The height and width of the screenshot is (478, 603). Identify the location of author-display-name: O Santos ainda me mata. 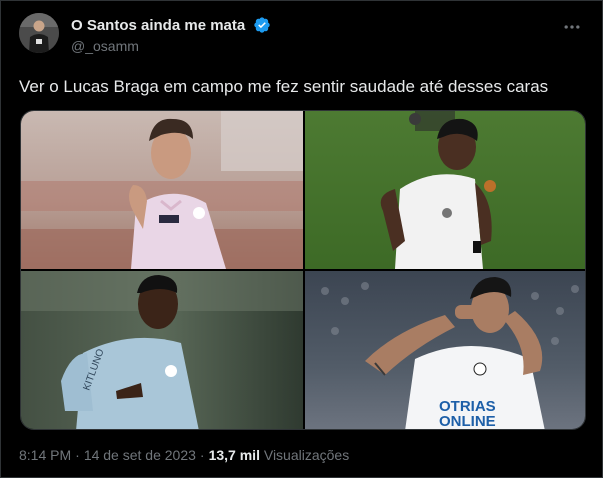
(158, 25).